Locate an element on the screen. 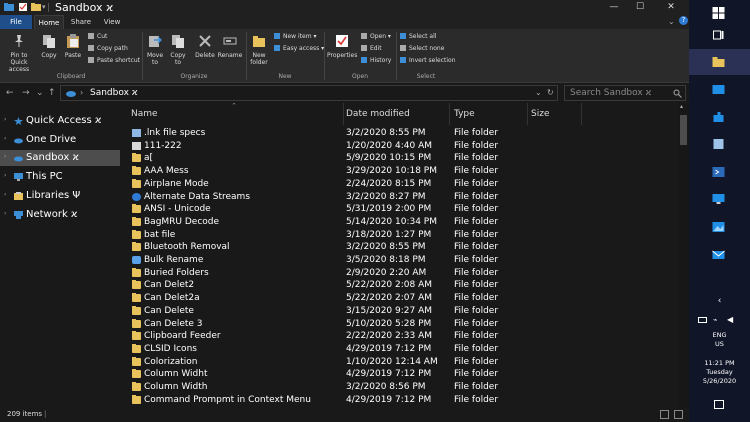  battery-icon is located at coordinates (702, 320).